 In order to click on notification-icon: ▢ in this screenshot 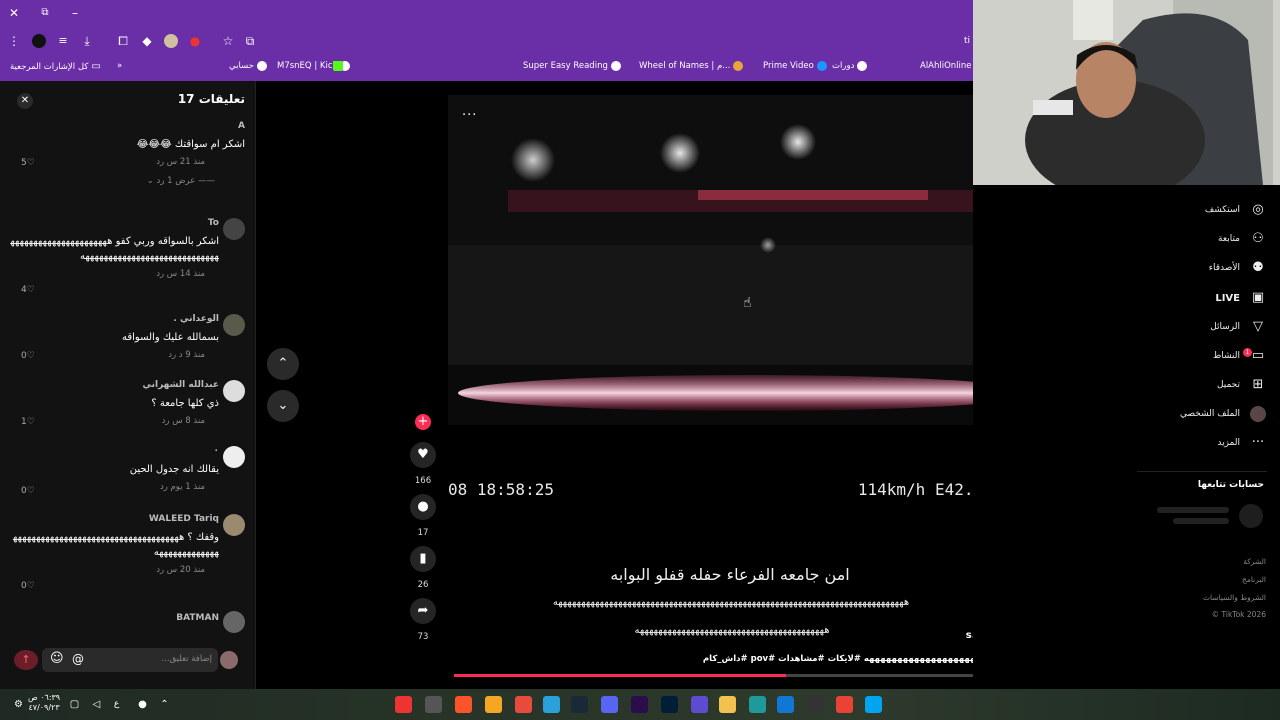, I will do `click(74, 704)`.